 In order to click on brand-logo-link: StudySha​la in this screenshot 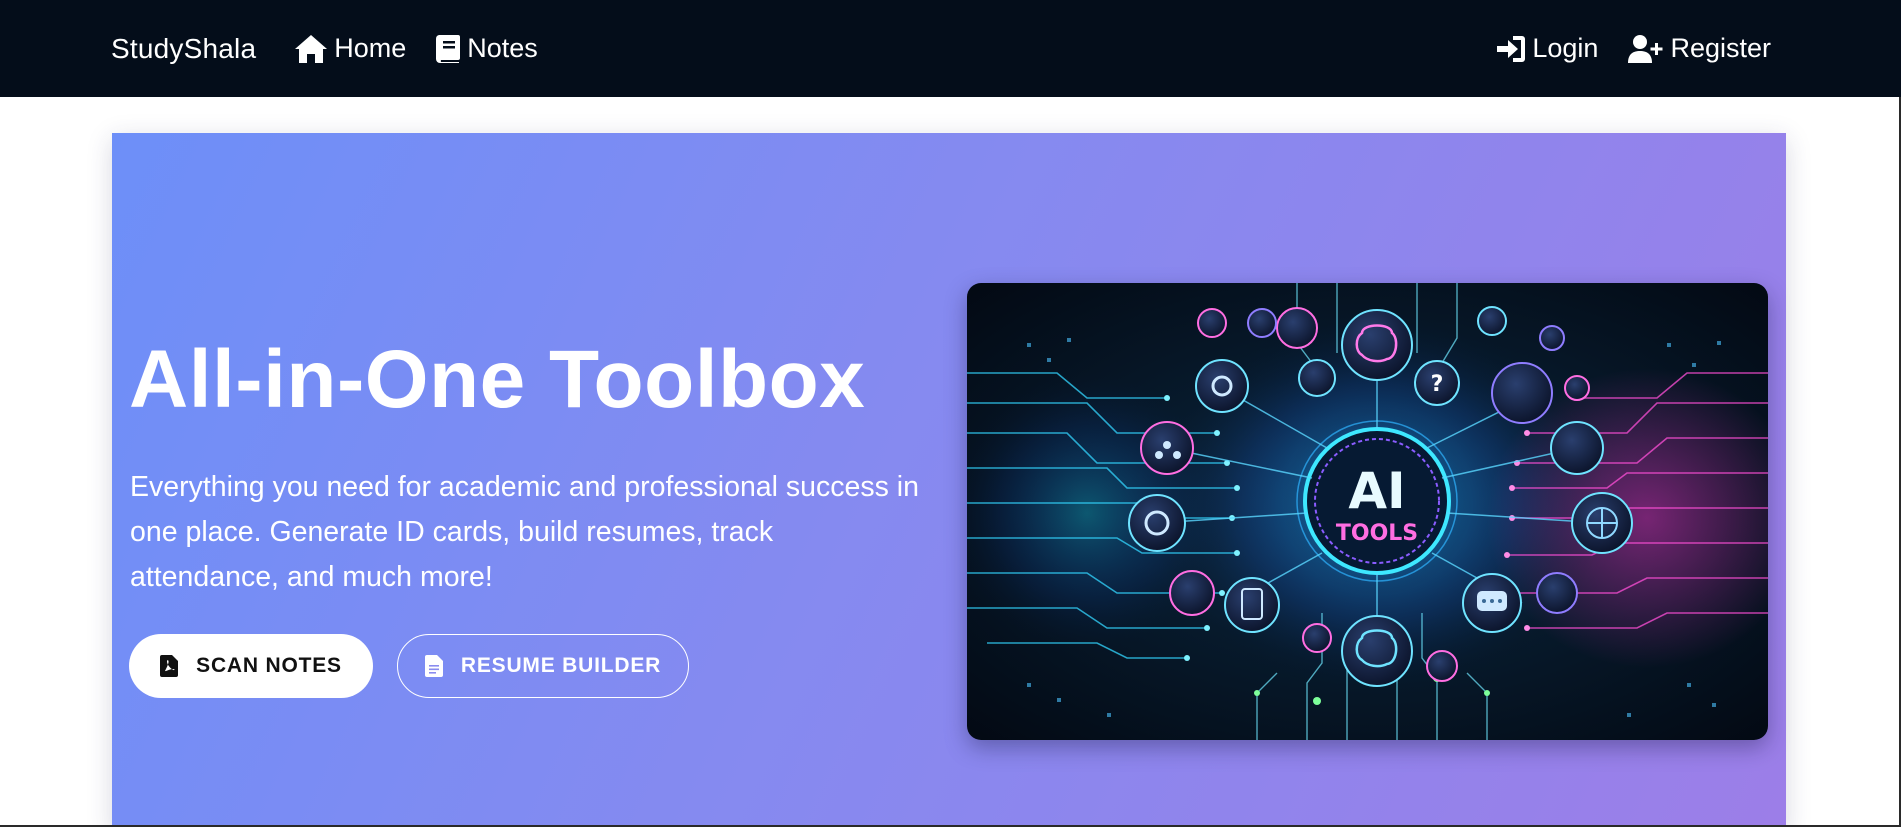, I will do `click(183, 49)`.